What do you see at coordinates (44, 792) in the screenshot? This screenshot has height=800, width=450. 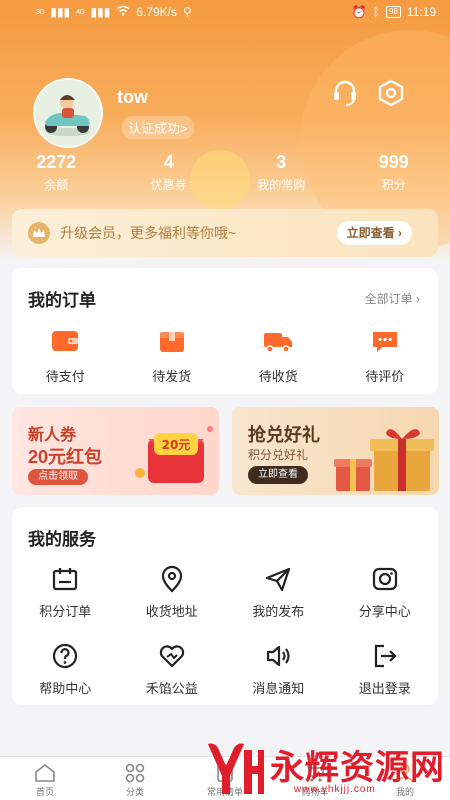 I see `tab-label: 首页` at bounding box center [44, 792].